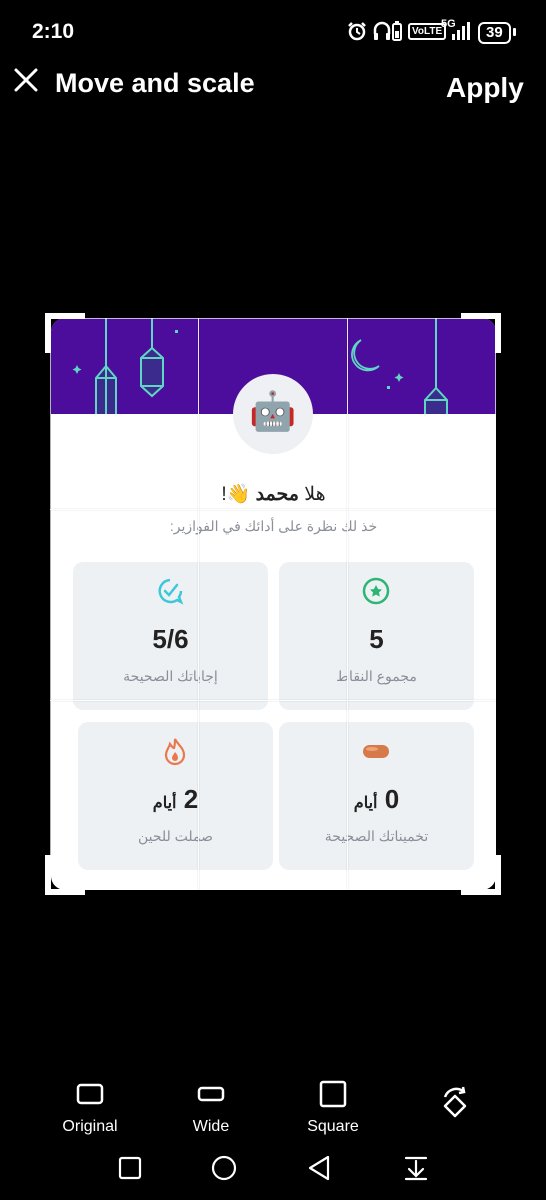 The image size is (546, 1200). I want to click on recents-button, so click(130, 1168).